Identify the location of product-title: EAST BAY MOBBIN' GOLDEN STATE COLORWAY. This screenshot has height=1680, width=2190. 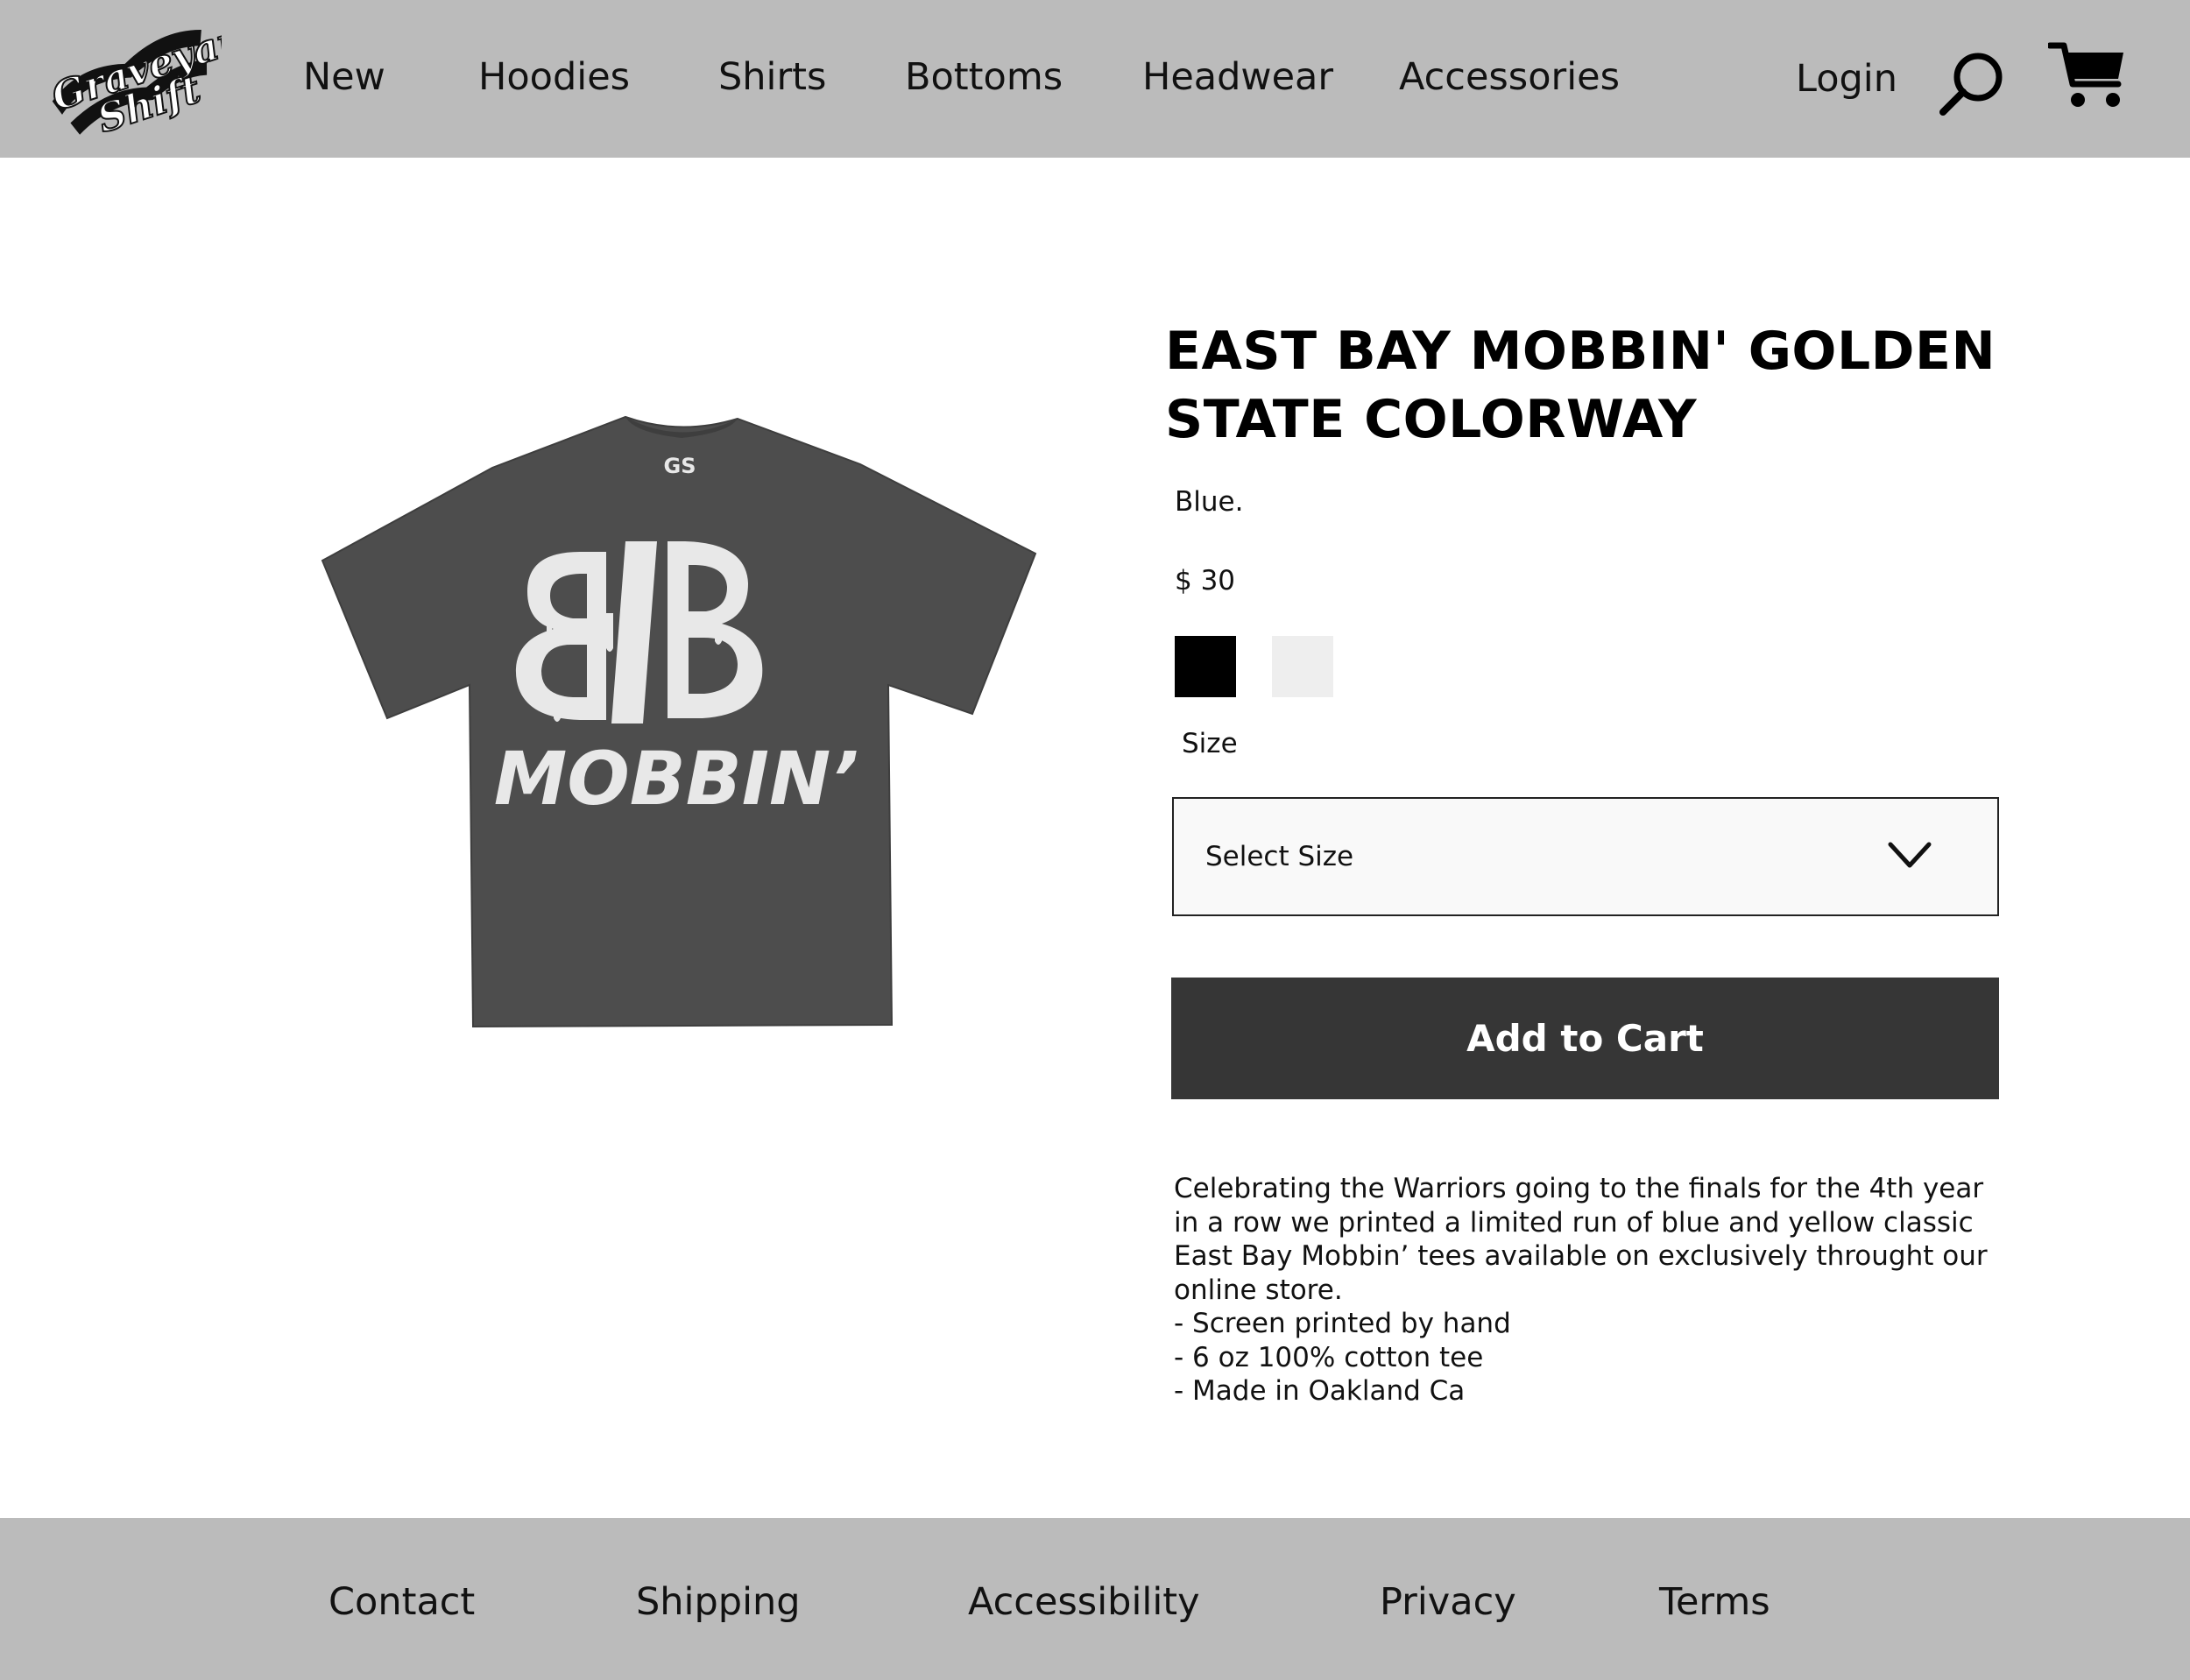
(1581, 385).